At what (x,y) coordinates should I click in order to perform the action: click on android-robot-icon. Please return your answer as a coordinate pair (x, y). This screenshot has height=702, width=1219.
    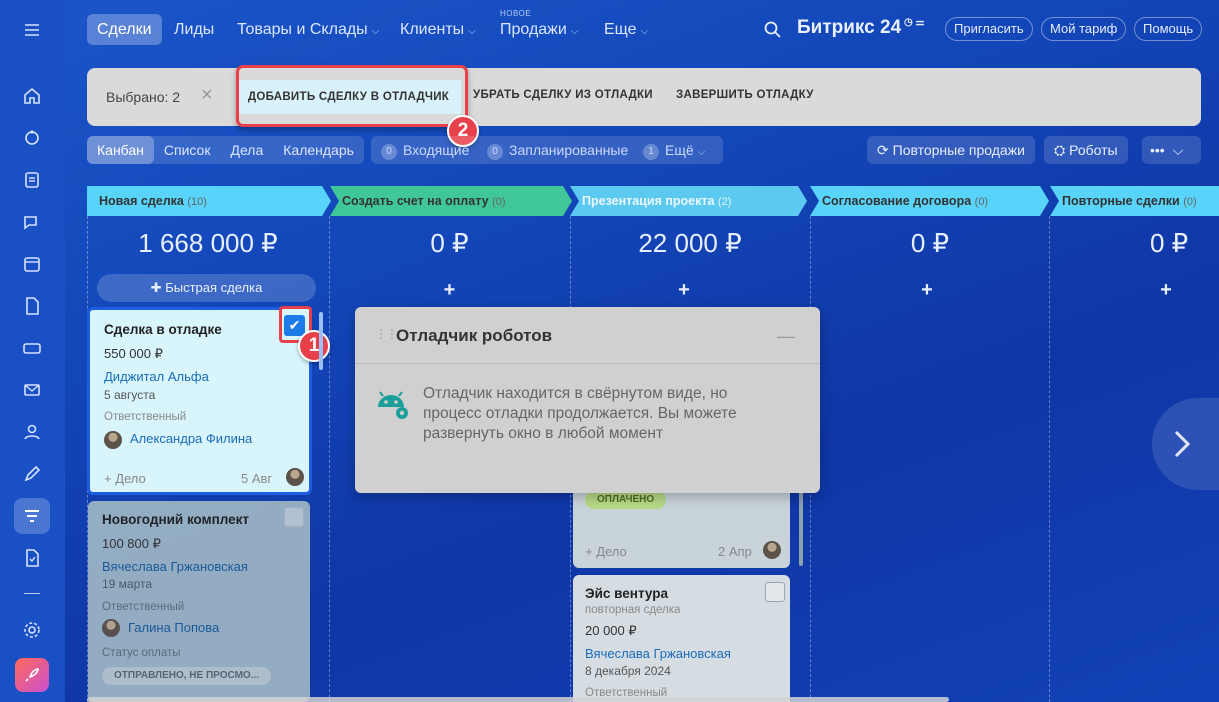
    Looking at the image, I should click on (393, 405).